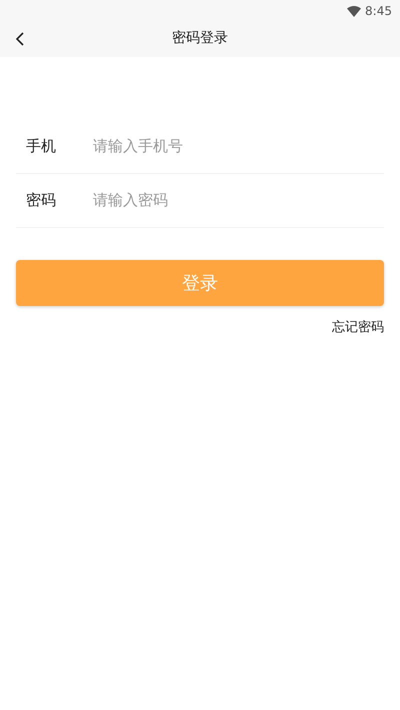  I want to click on back-icon, so click(20, 39).